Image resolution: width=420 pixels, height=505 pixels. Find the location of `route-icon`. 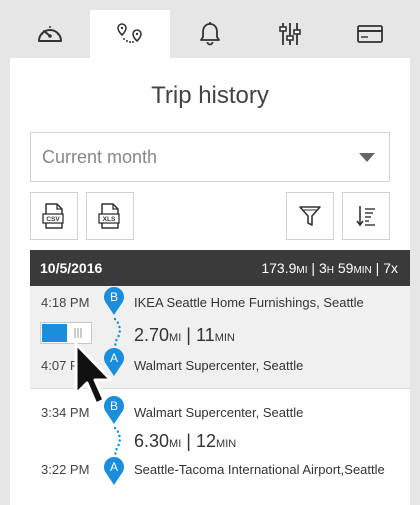

route-icon is located at coordinates (129, 33).